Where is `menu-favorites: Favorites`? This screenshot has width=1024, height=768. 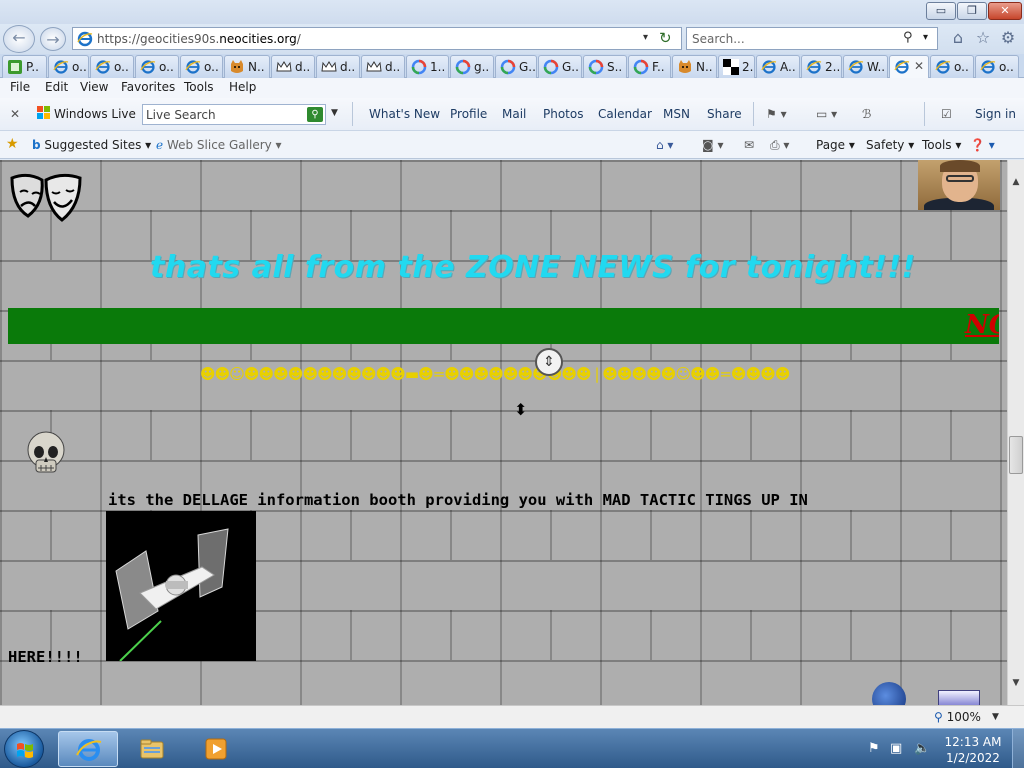
menu-favorites: Favorites is located at coordinates (148, 87).